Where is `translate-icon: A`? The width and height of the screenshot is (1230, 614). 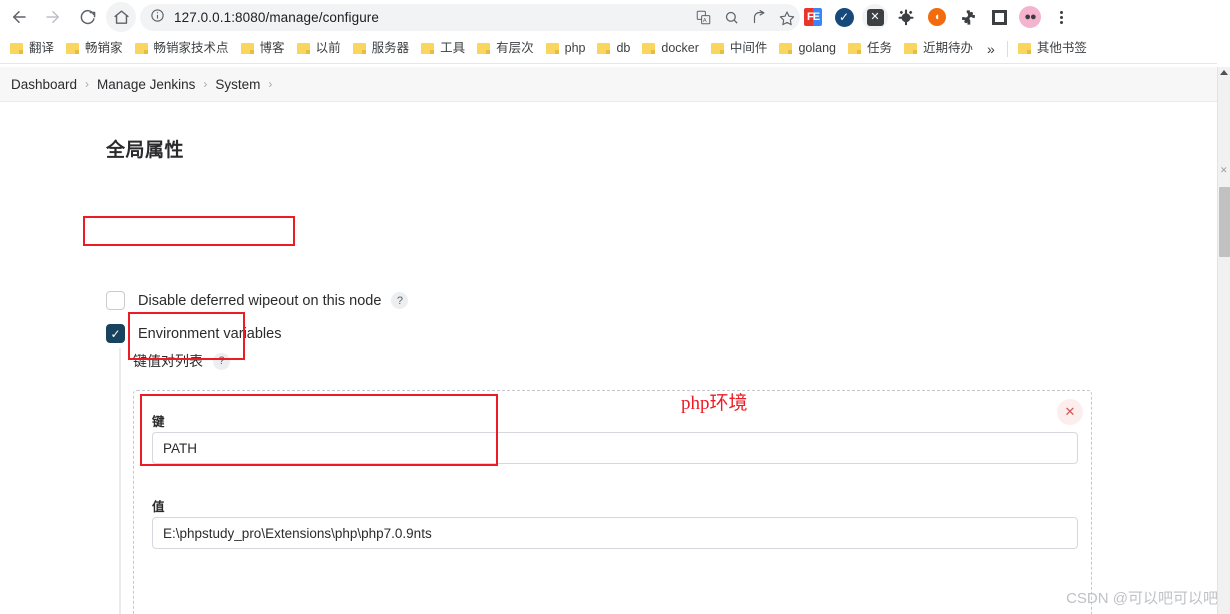 translate-icon: A is located at coordinates (703, 18).